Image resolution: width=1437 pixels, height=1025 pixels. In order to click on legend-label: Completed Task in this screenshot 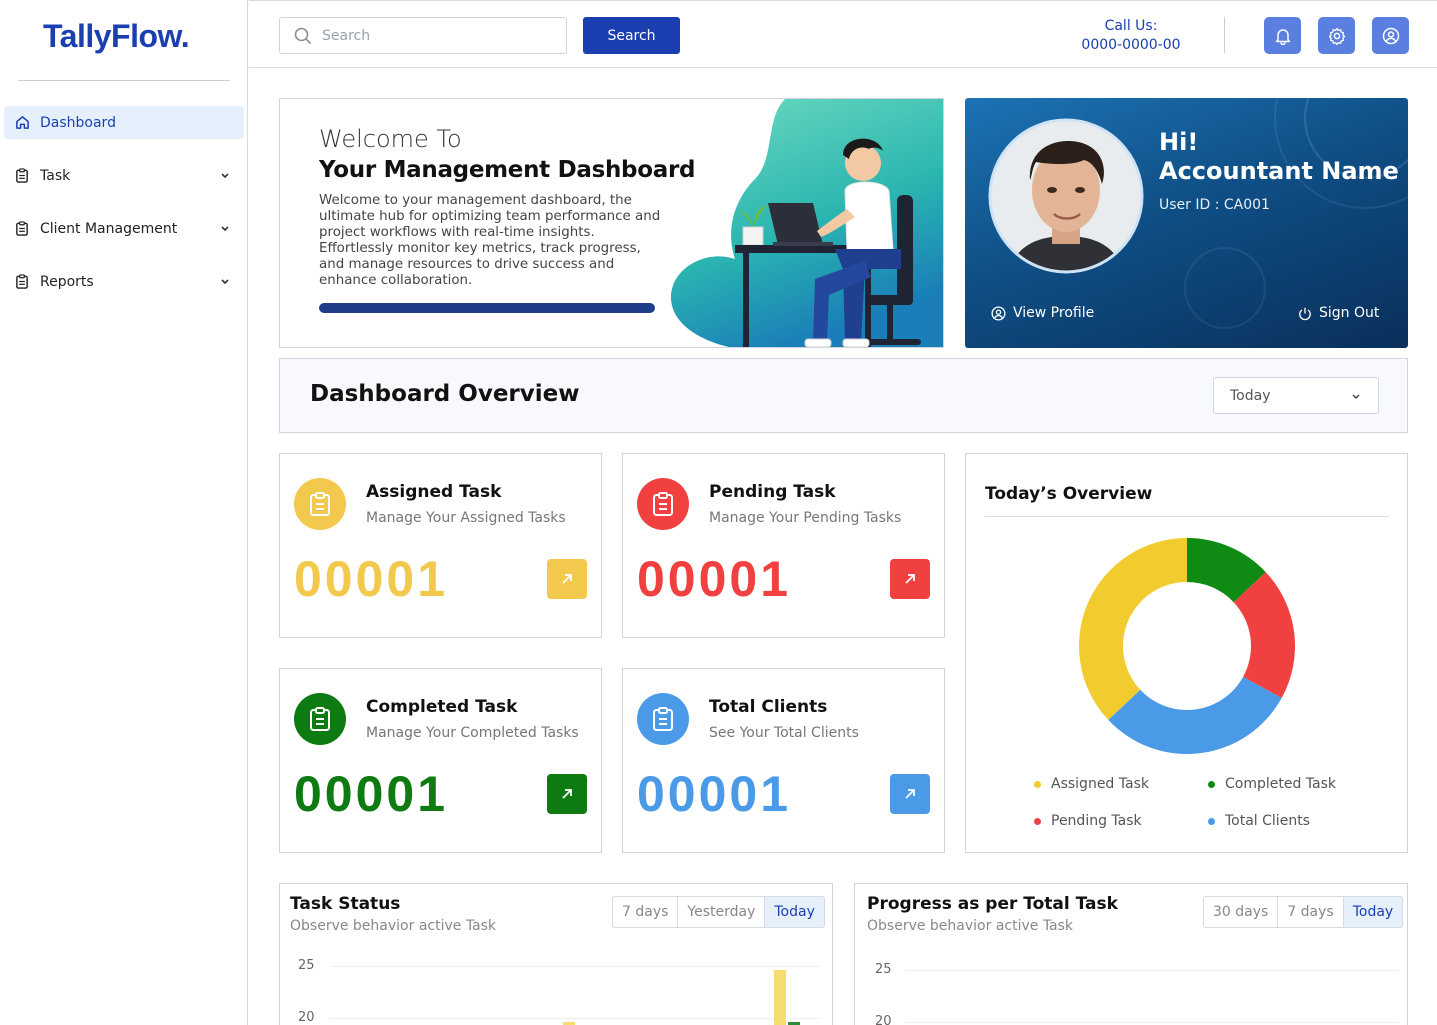, I will do `click(1281, 784)`.